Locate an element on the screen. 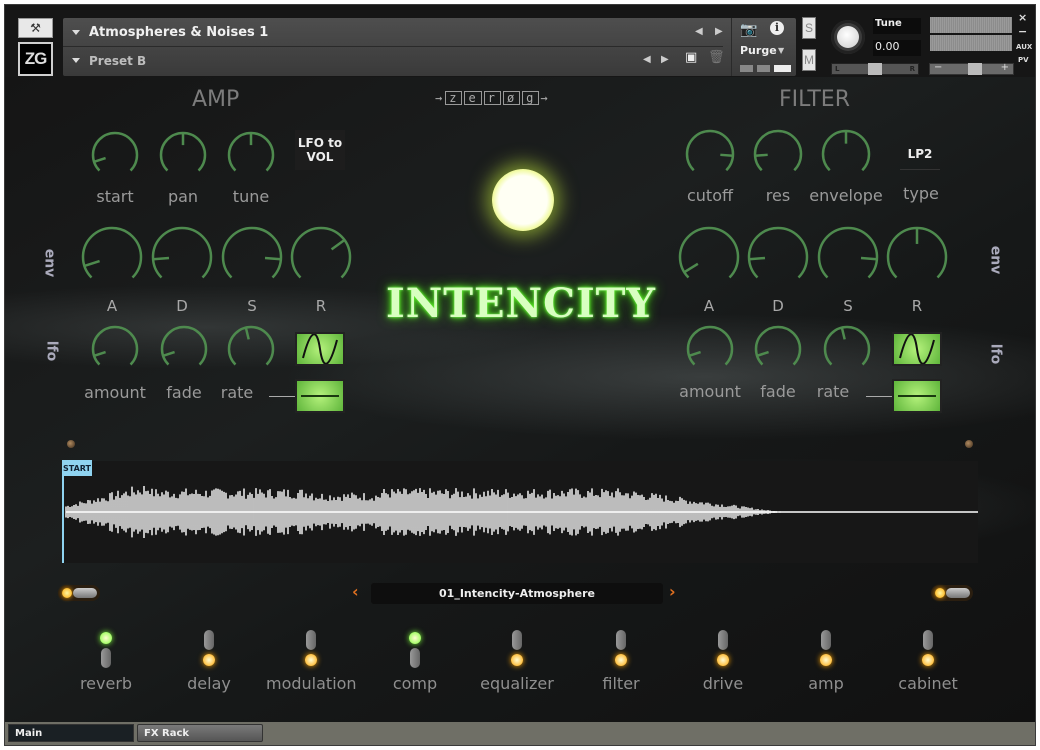 Image resolution: width=1040 pixels, height=750 pixels. pan-slider: L R is located at coordinates (875, 69).